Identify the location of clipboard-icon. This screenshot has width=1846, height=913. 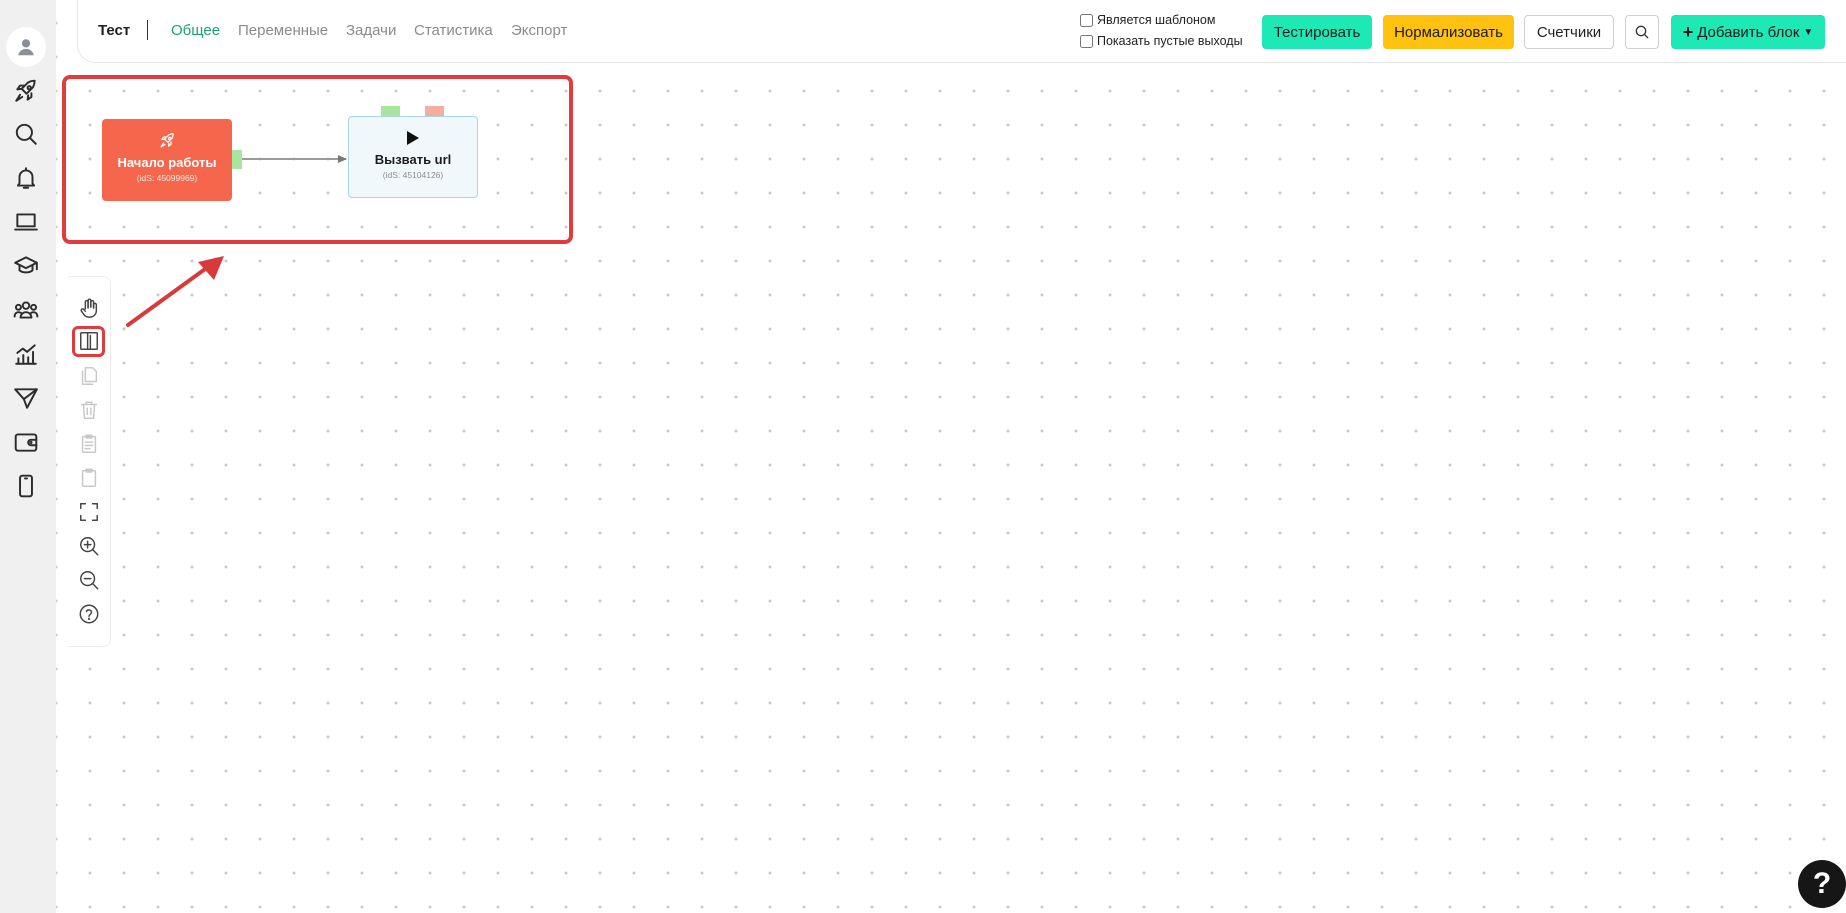
(89, 443).